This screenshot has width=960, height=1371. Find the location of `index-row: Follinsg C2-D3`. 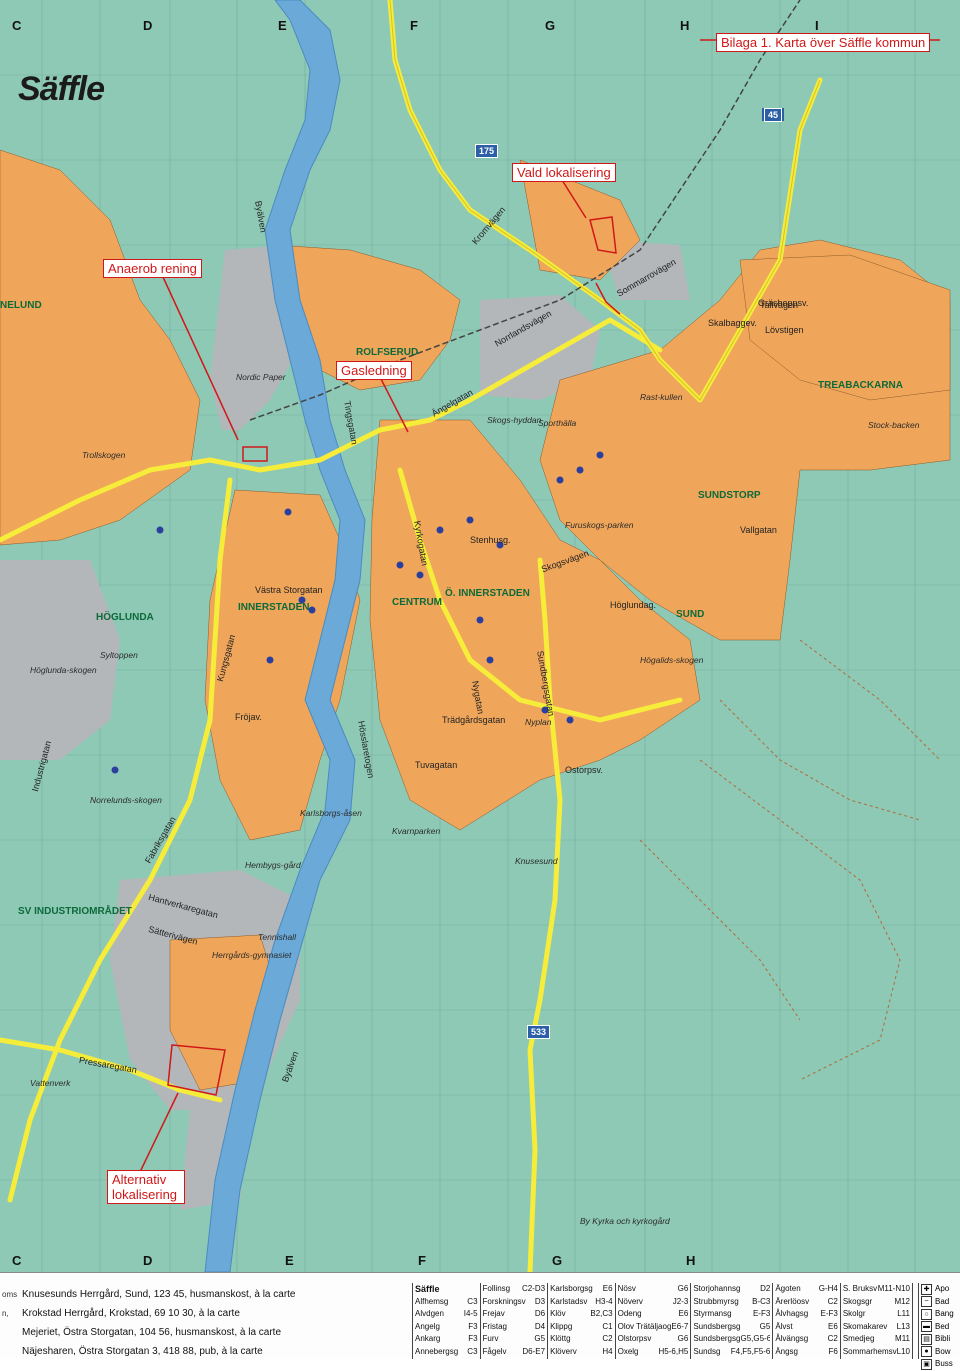

index-row: Follinsg C2-D3 is located at coordinates (514, 1289).